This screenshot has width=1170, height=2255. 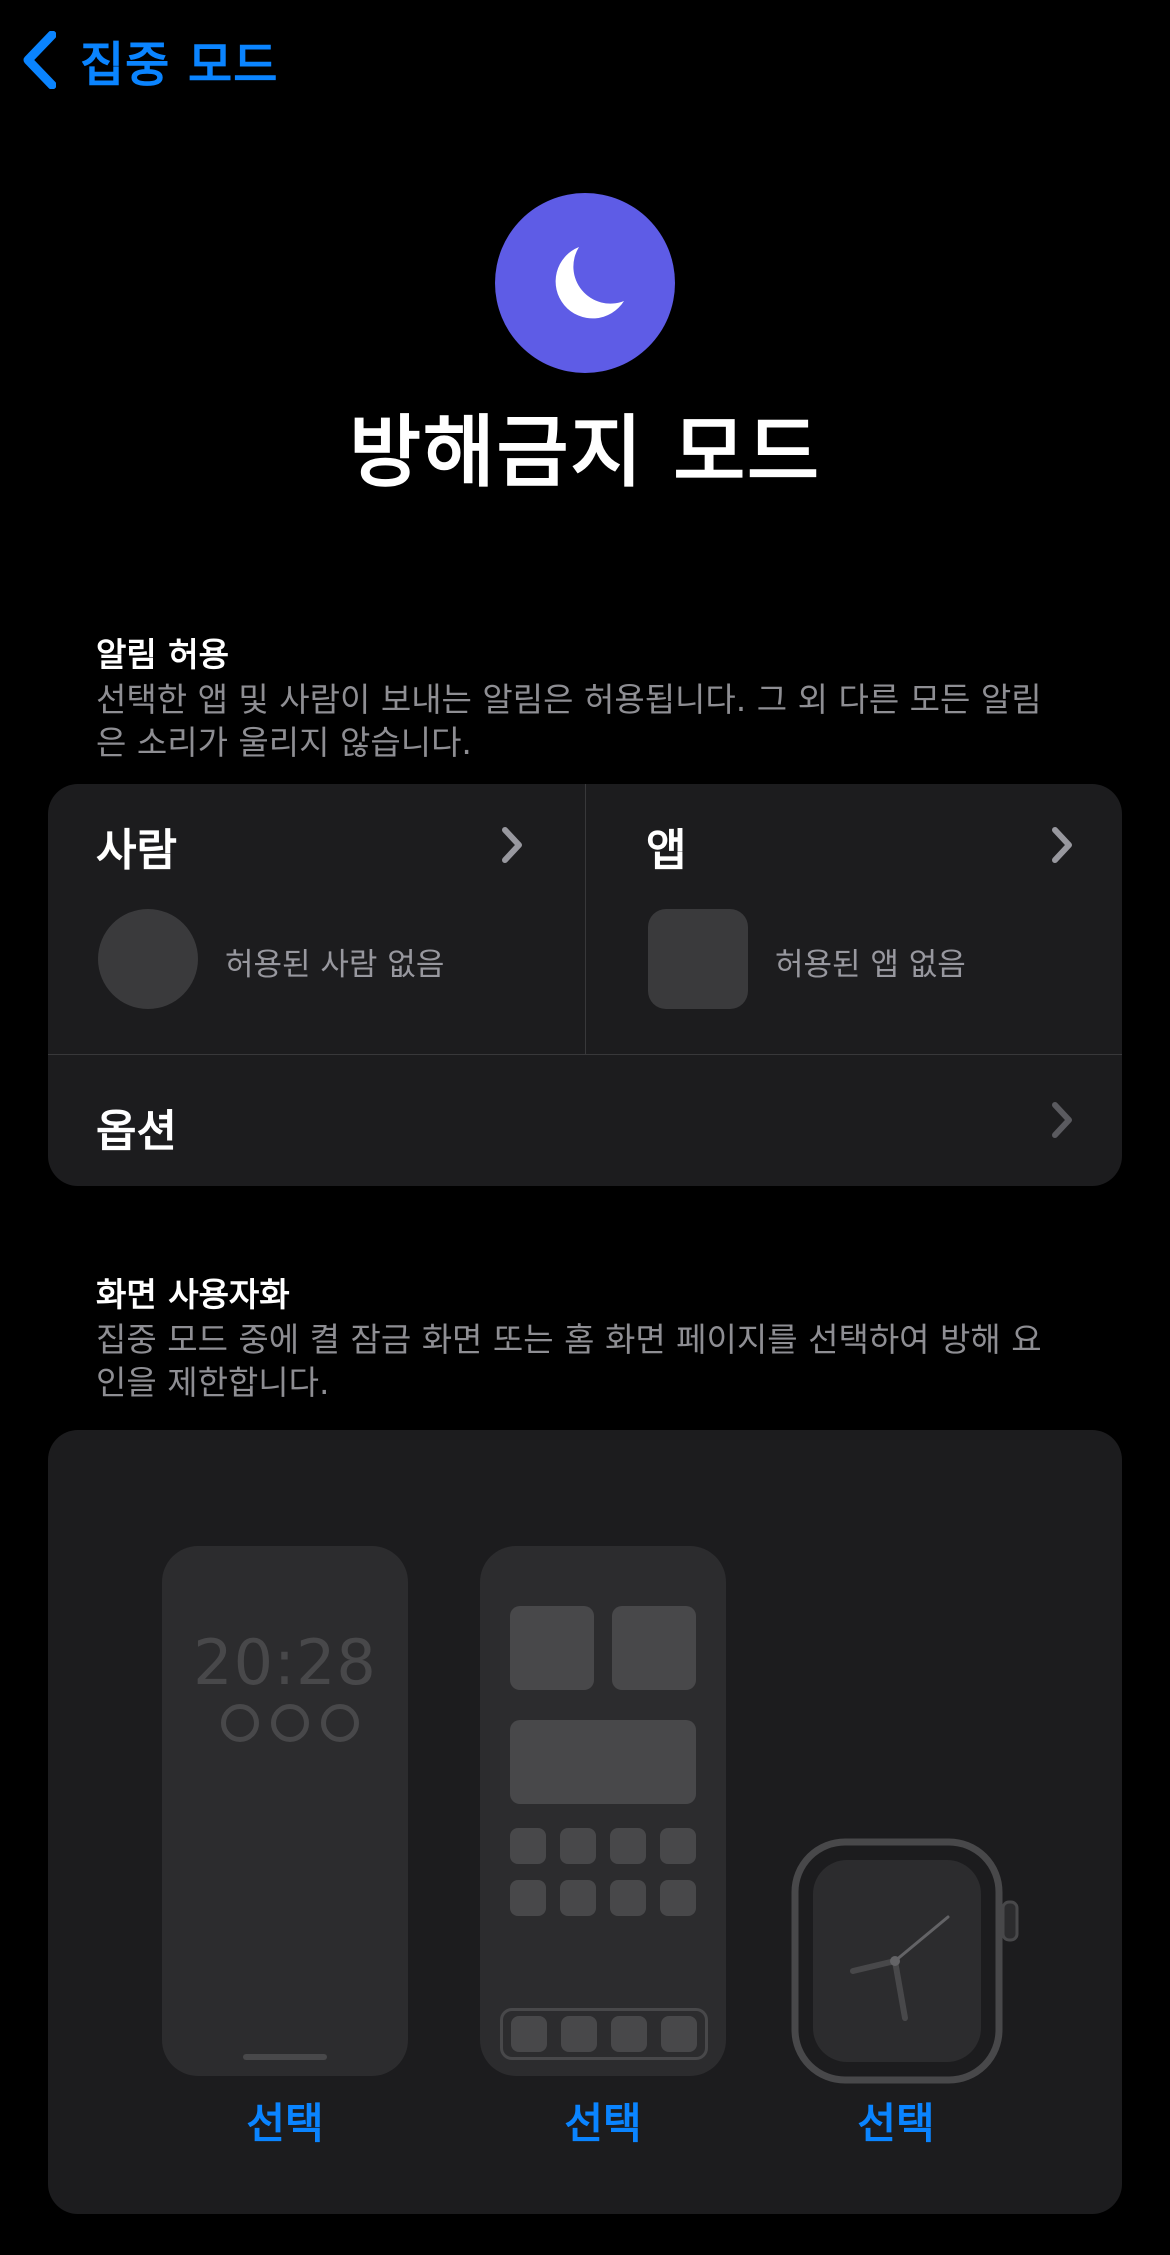 I want to click on lock-screen-time: 20:28, so click(x=285, y=1662).